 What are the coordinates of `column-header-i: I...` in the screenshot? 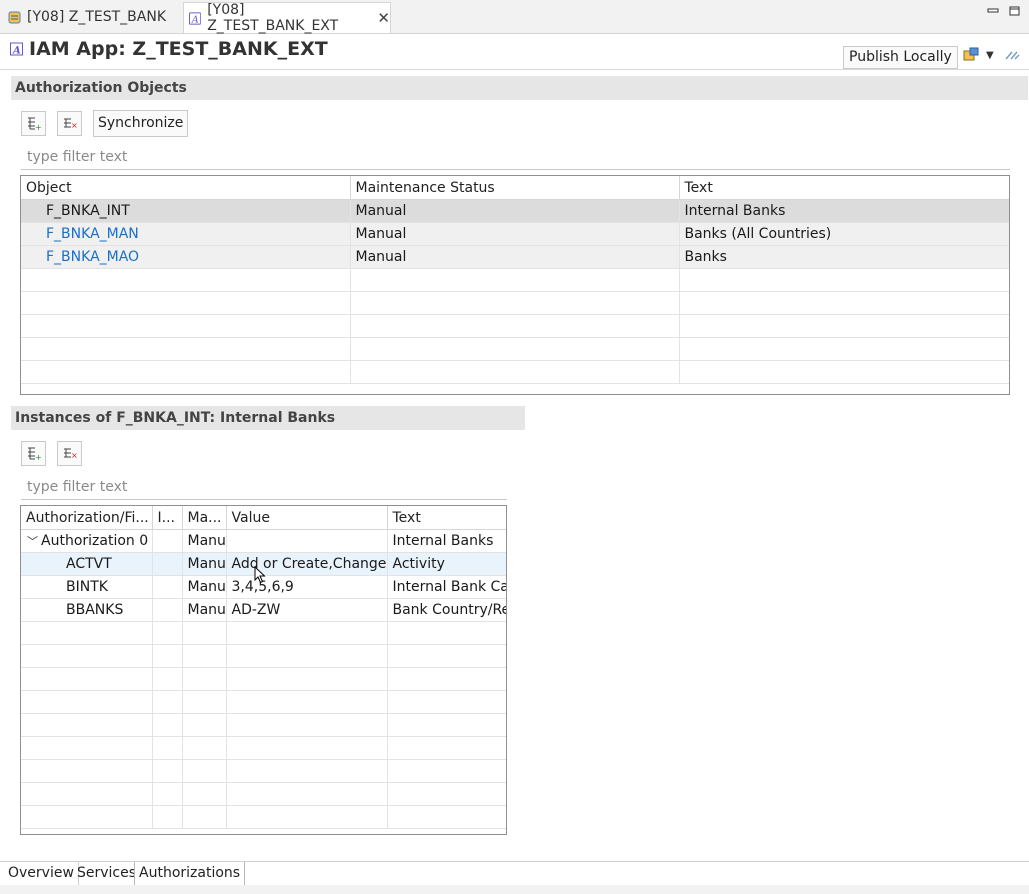 It's located at (167, 518).